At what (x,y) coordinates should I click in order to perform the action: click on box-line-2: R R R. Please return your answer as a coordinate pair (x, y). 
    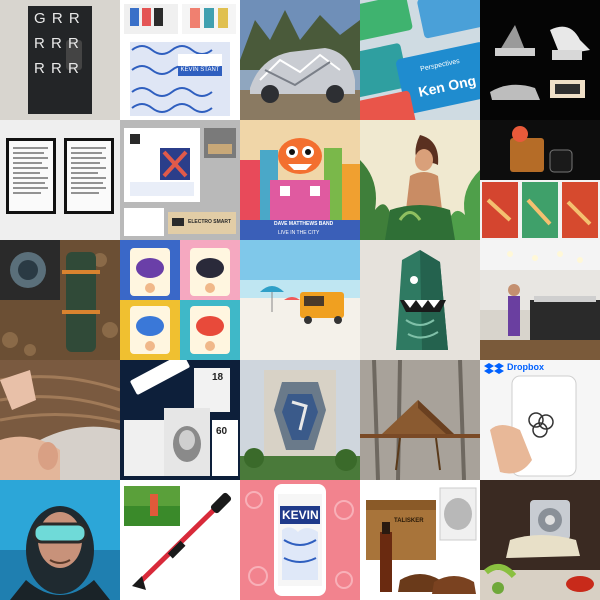
    Looking at the image, I should click on (57, 43).